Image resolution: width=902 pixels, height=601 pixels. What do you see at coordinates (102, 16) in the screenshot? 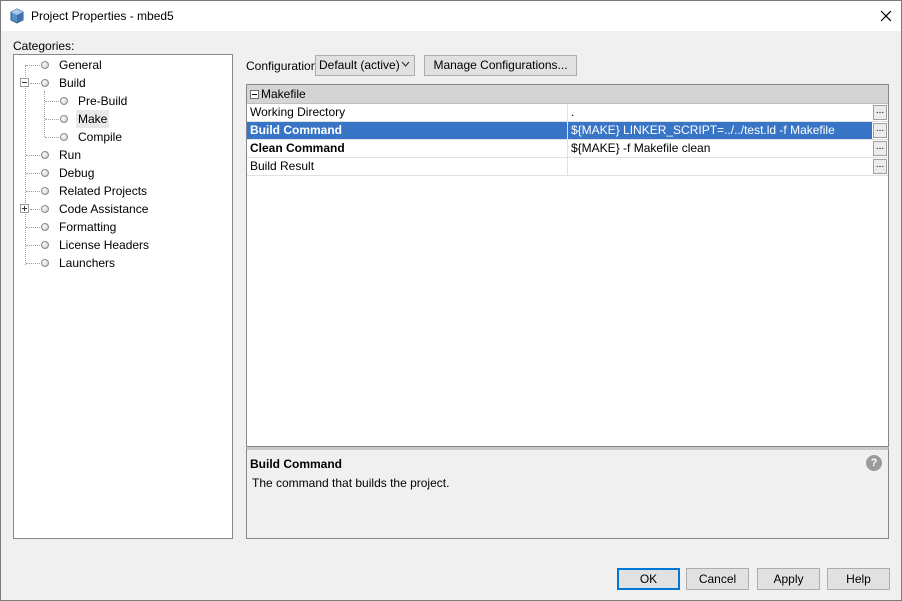
I see `window-title: Project Properties - mbed5` at bounding box center [102, 16].